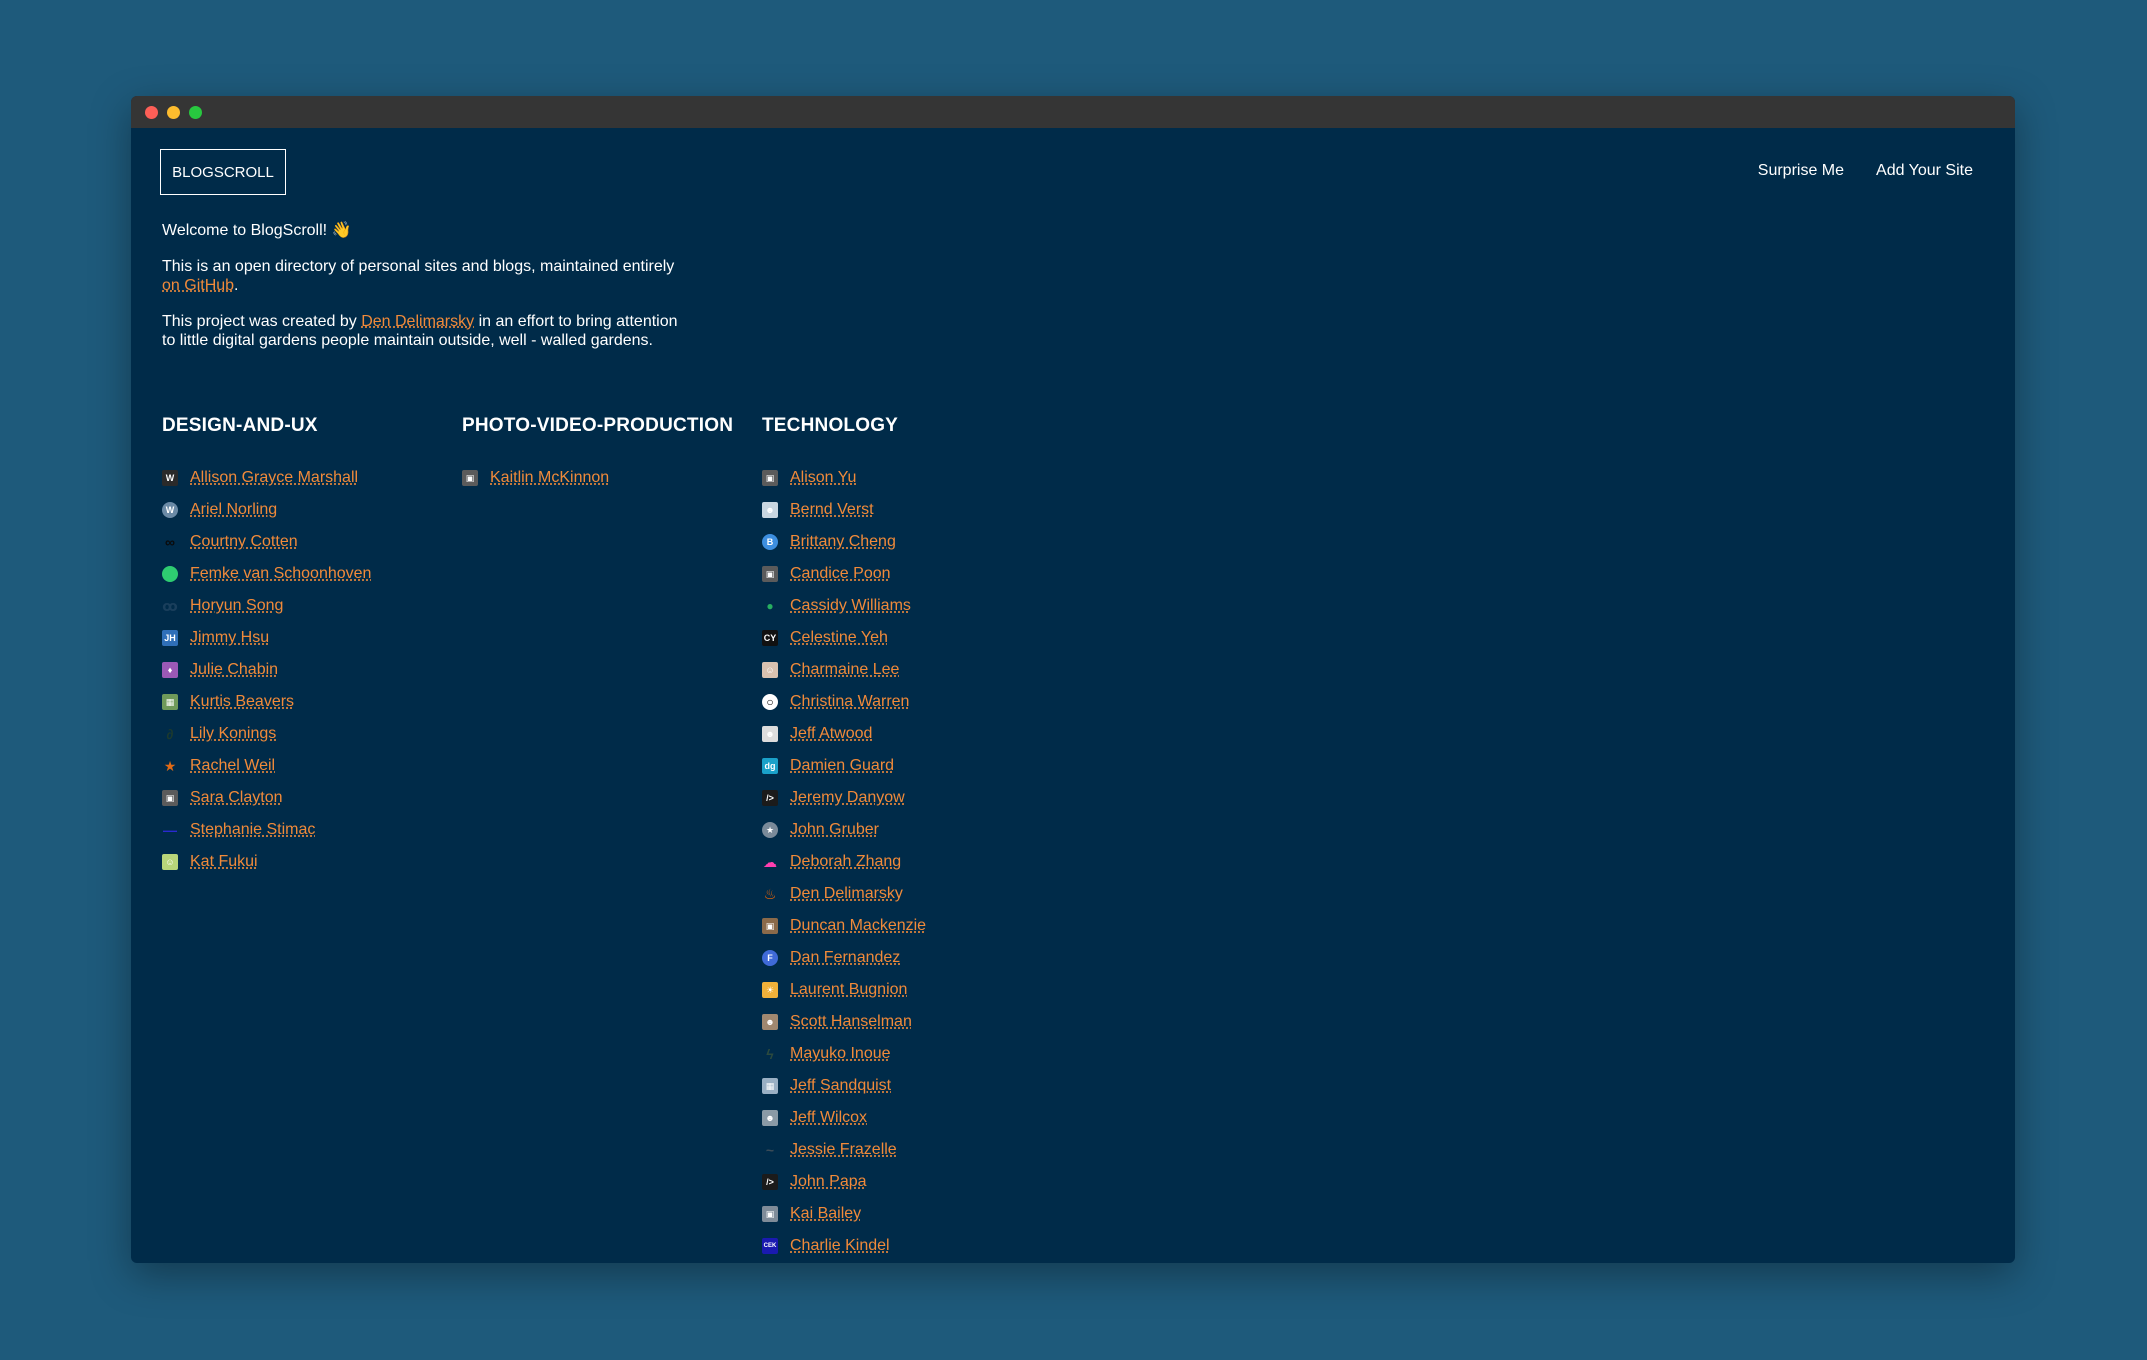 Image resolution: width=2147 pixels, height=1360 pixels. I want to click on site-link: Scott Hanselman, so click(851, 1022).